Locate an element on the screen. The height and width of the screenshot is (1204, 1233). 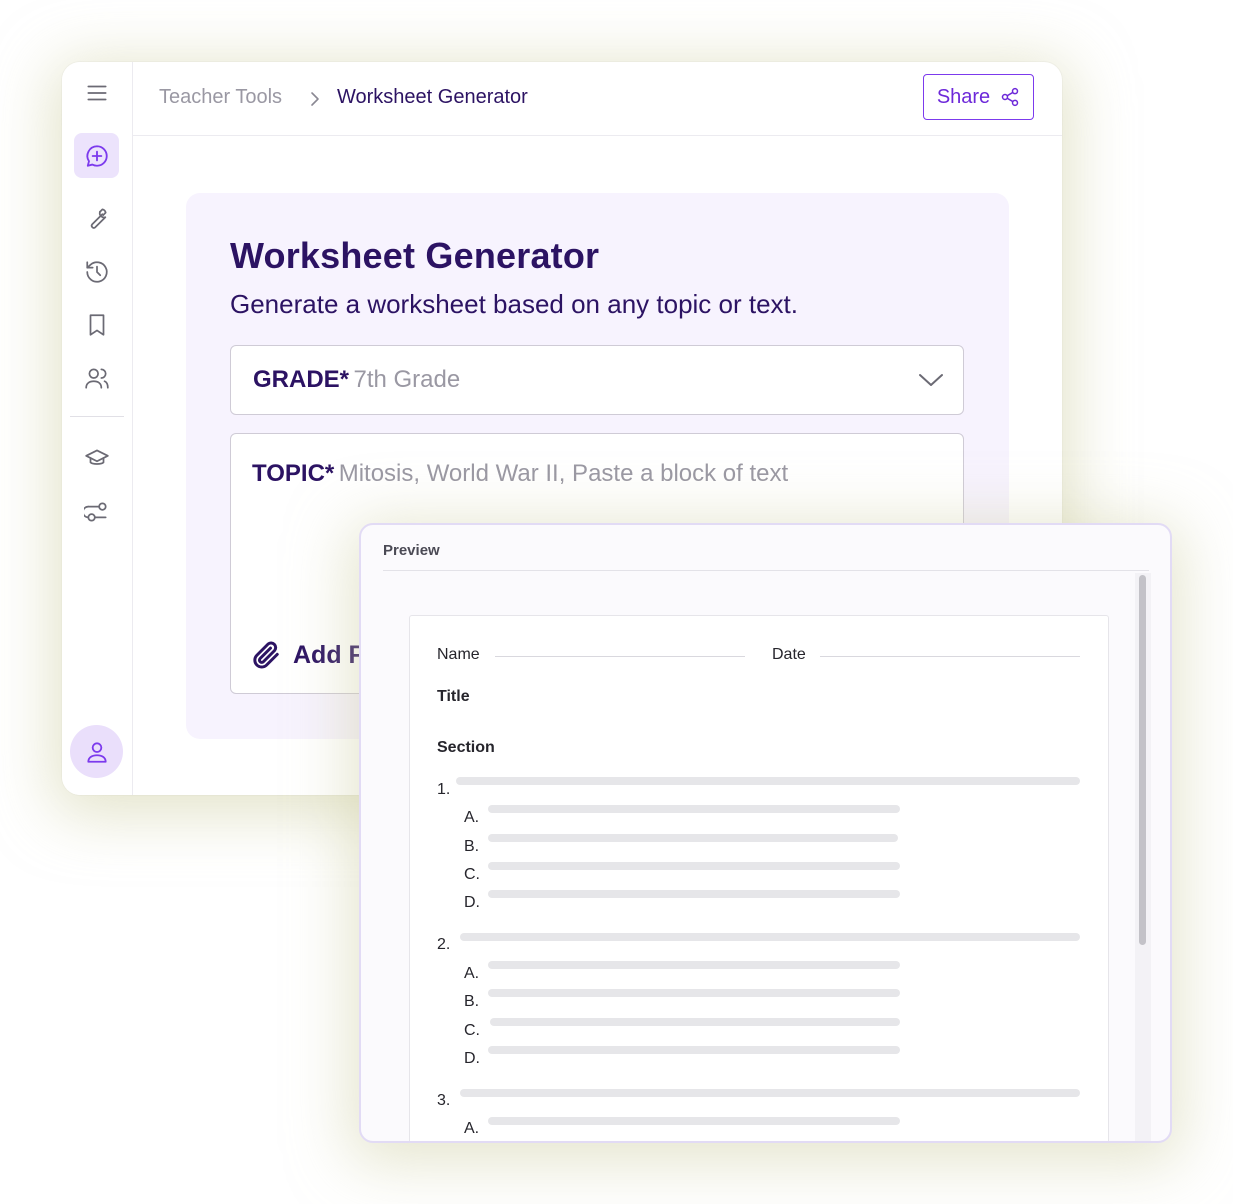
preview-divider is located at coordinates (766, 570).